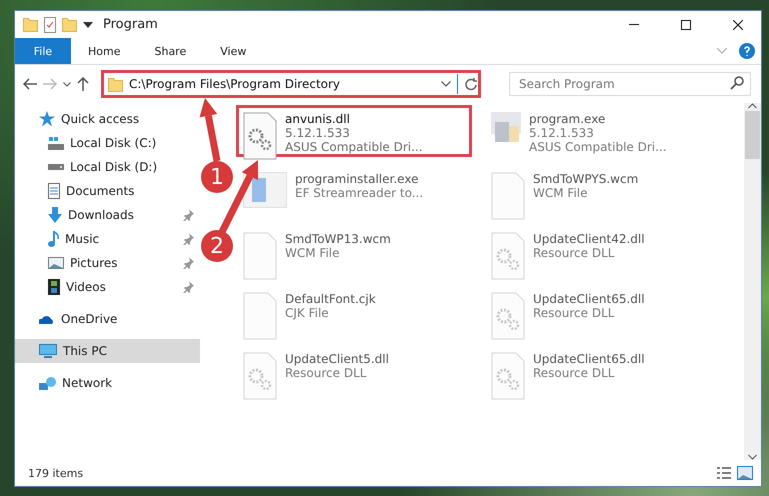  Describe the element at coordinates (53, 239) in the screenshot. I see `music-icon` at that location.